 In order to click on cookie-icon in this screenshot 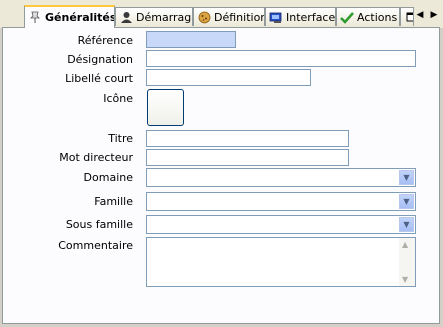, I will do `click(204, 17)`.